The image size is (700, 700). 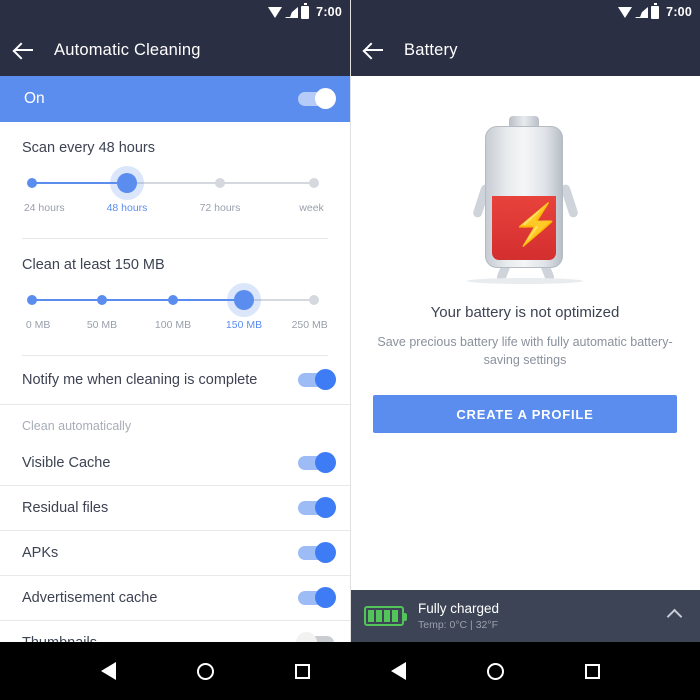 I want to click on group-header-clean-automatically: Clean automatically, so click(x=77, y=426).